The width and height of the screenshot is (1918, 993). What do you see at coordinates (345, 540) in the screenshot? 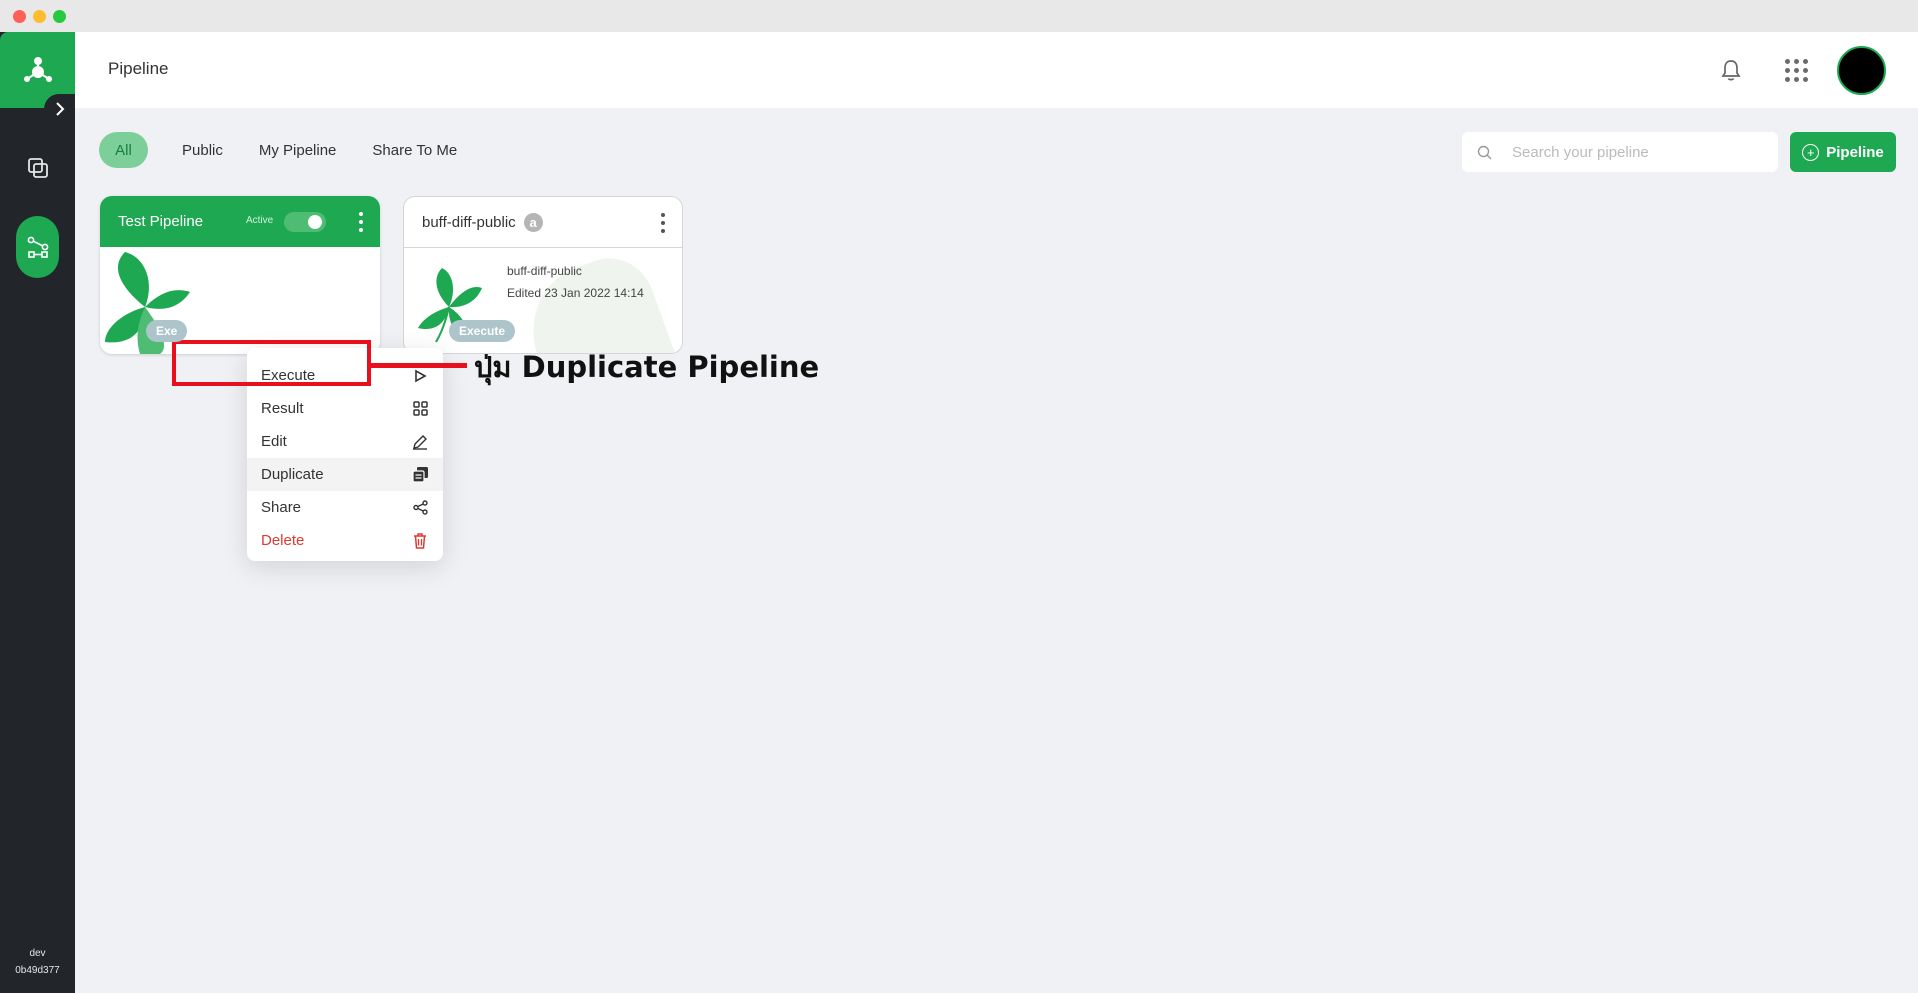
I see `menu-item-delete: Delete` at bounding box center [345, 540].